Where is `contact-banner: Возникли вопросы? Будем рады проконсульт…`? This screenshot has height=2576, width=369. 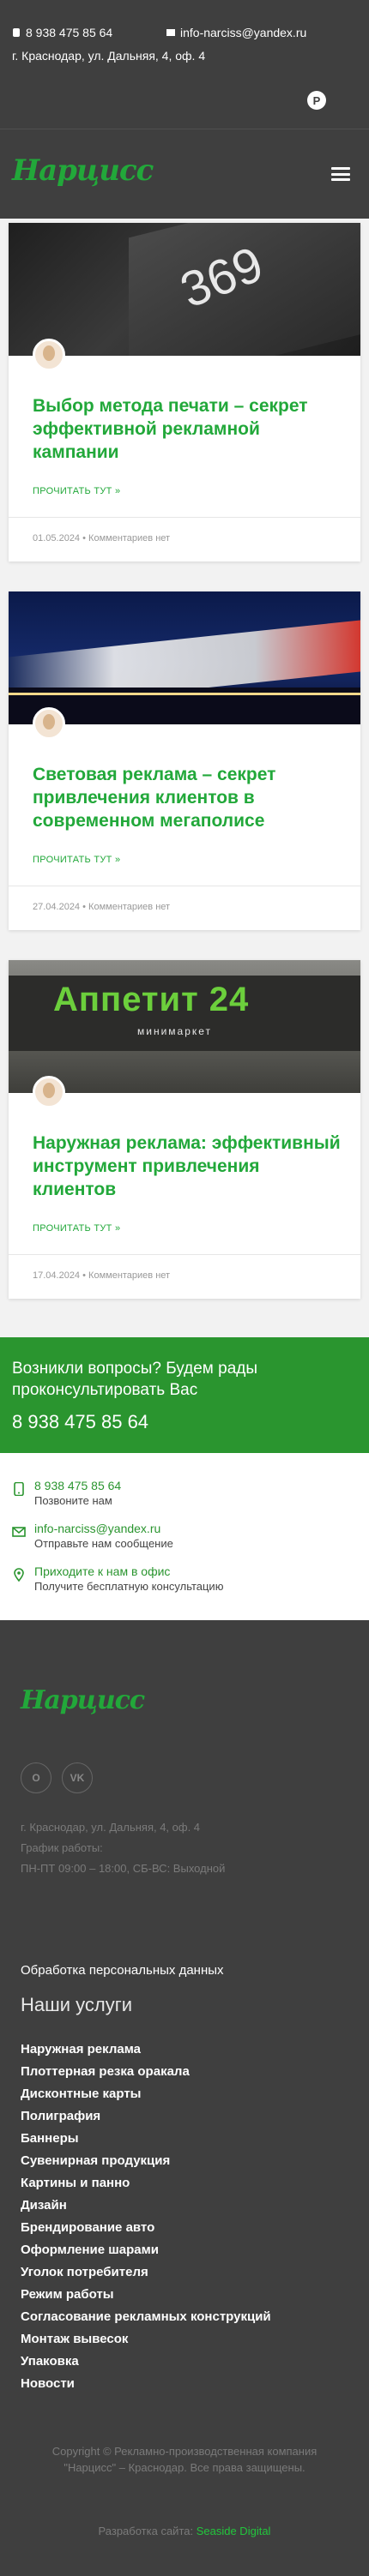 contact-banner: Возникли вопросы? Будем рады проконсульт… is located at coordinates (184, 1395).